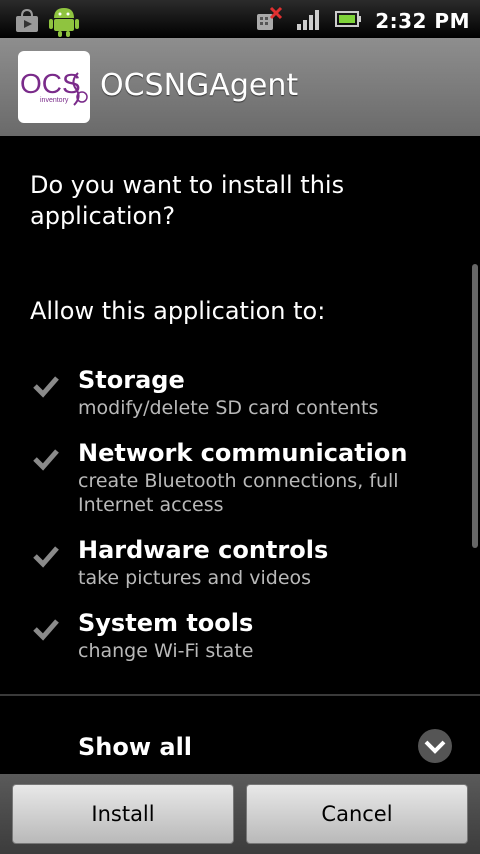 The height and width of the screenshot is (854, 480). Describe the element at coordinates (422, 21) in the screenshot. I see `status-clock: 2:32 PM` at that location.